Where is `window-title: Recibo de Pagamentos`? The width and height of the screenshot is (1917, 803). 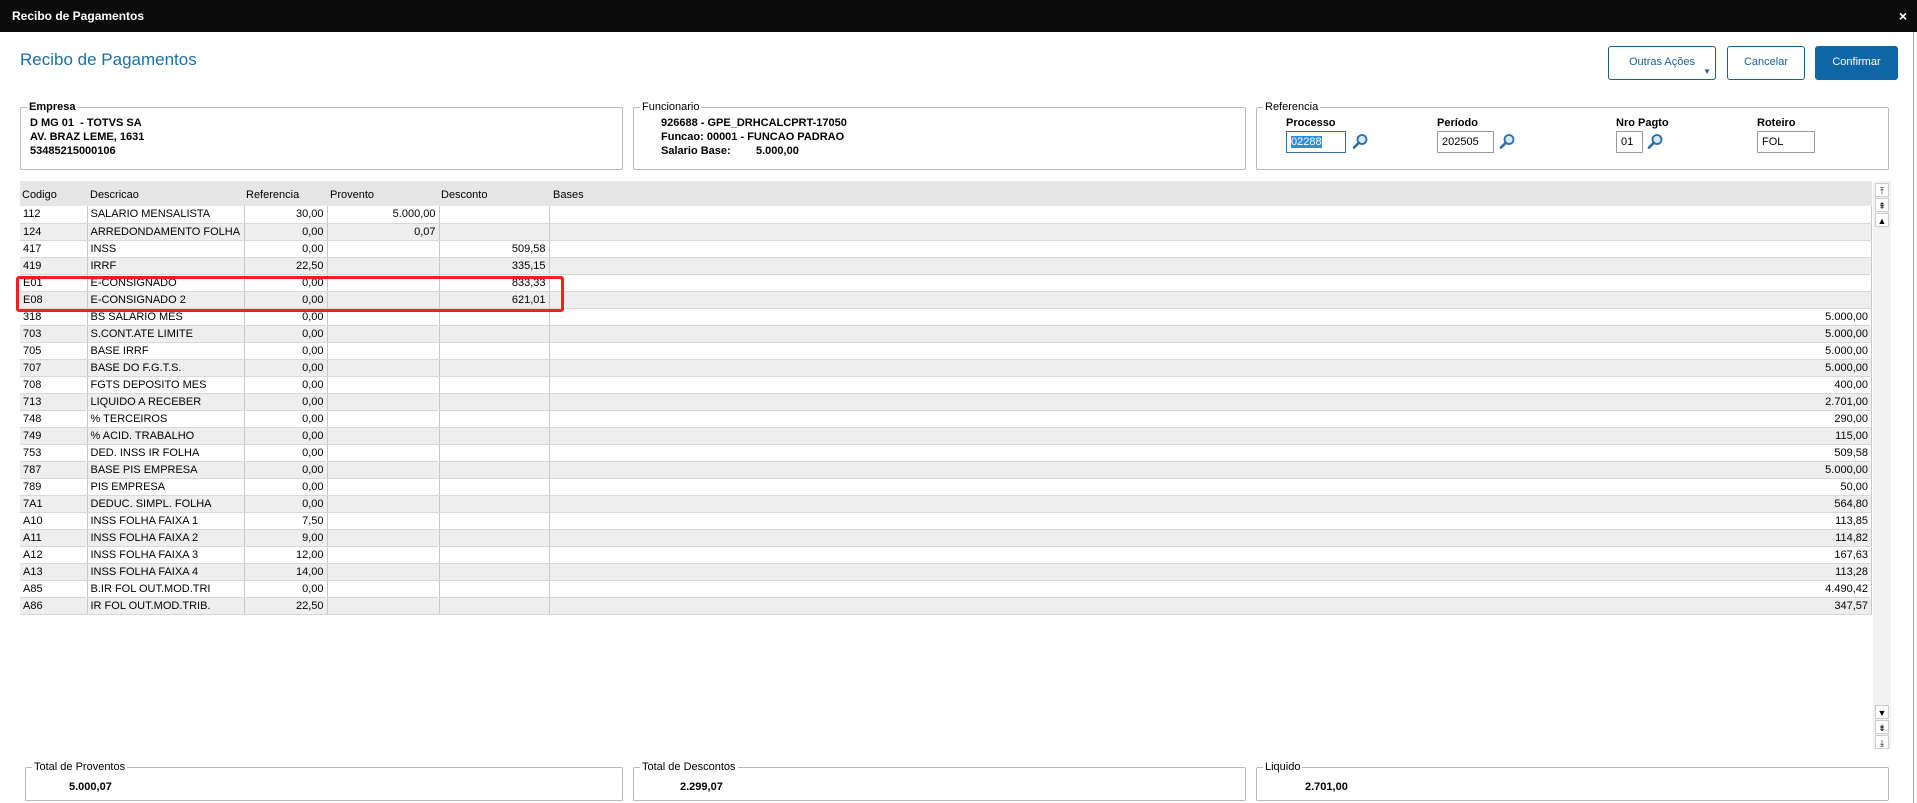
window-title: Recibo de Pagamentos is located at coordinates (78, 16).